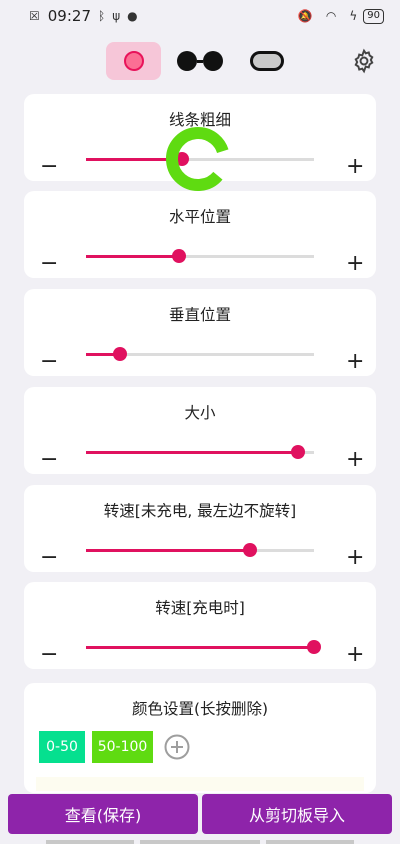  Describe the element at coordinates (116, 16) in the screenshot. I see `usb-icon: ψ` at that location.